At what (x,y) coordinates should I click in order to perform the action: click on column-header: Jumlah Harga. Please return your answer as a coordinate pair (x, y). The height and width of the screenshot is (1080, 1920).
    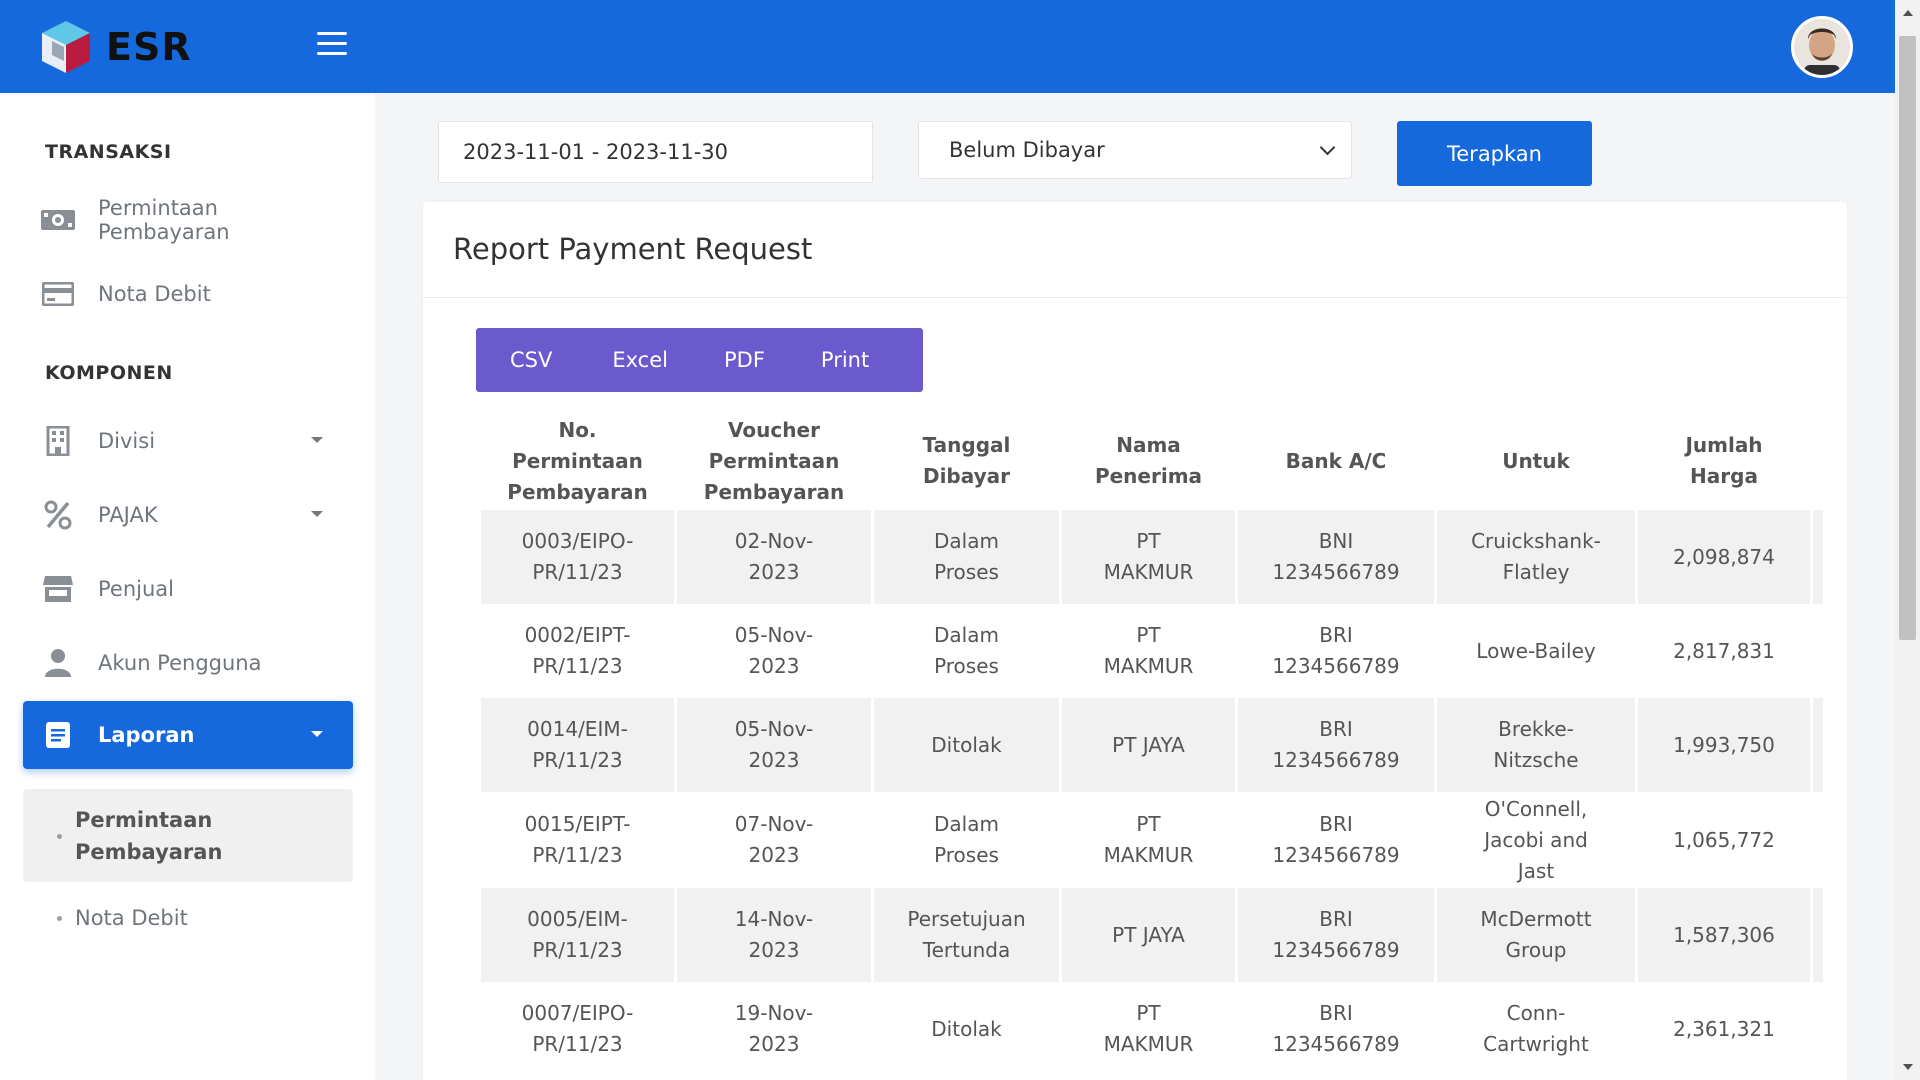
    Looking at the image, I should click on (1724, 461).